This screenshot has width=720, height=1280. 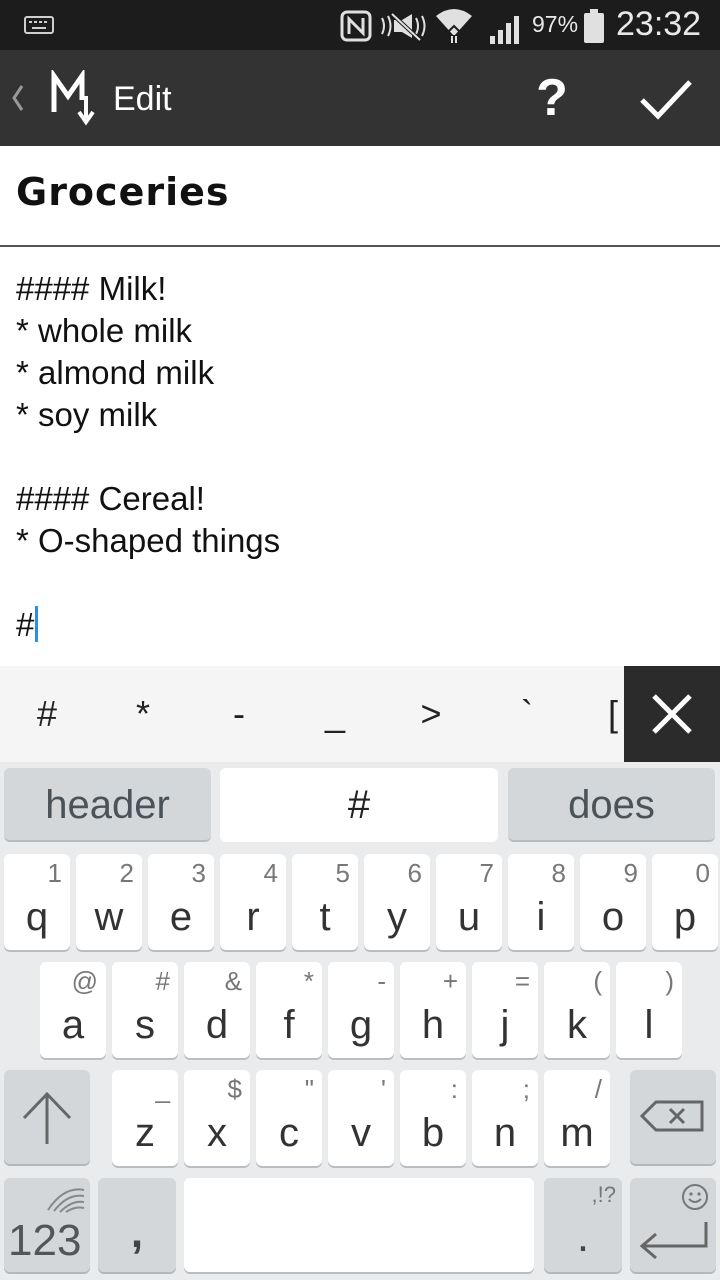 What do you see at coordinates (541, 917) in the screenshot?
I see `key-label: i` at bounding box center [541, 917].